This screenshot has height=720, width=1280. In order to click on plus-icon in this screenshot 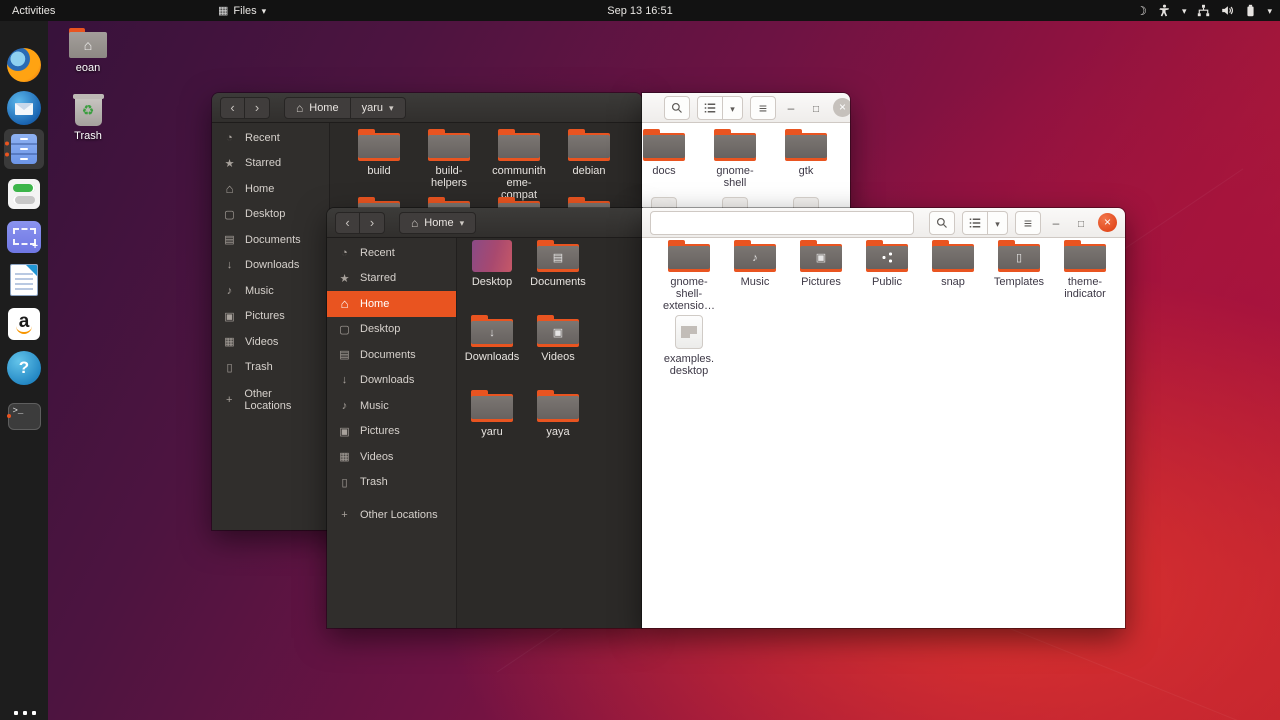, I will do `click(344, 515)`.